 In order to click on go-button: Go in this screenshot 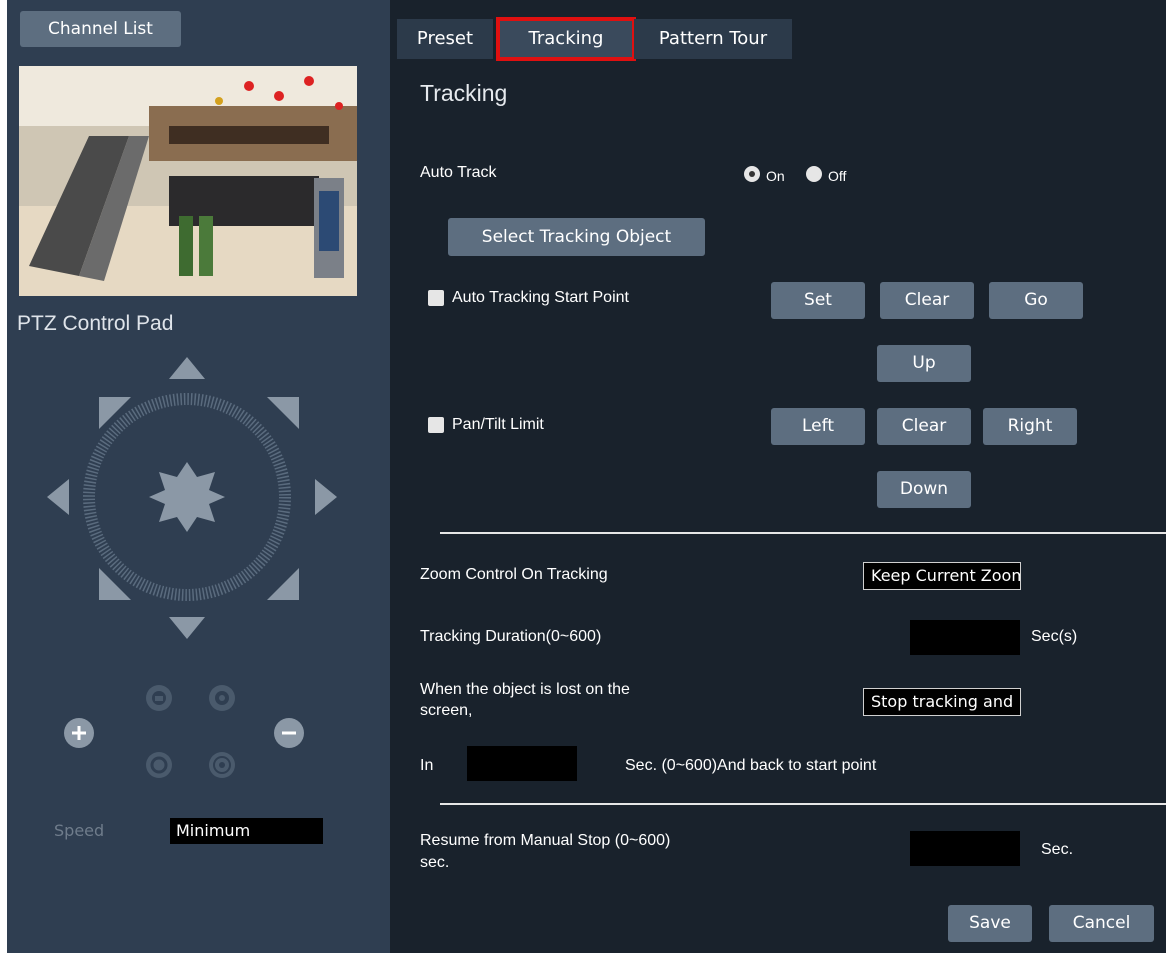, I will do `click(1036, 300)`.